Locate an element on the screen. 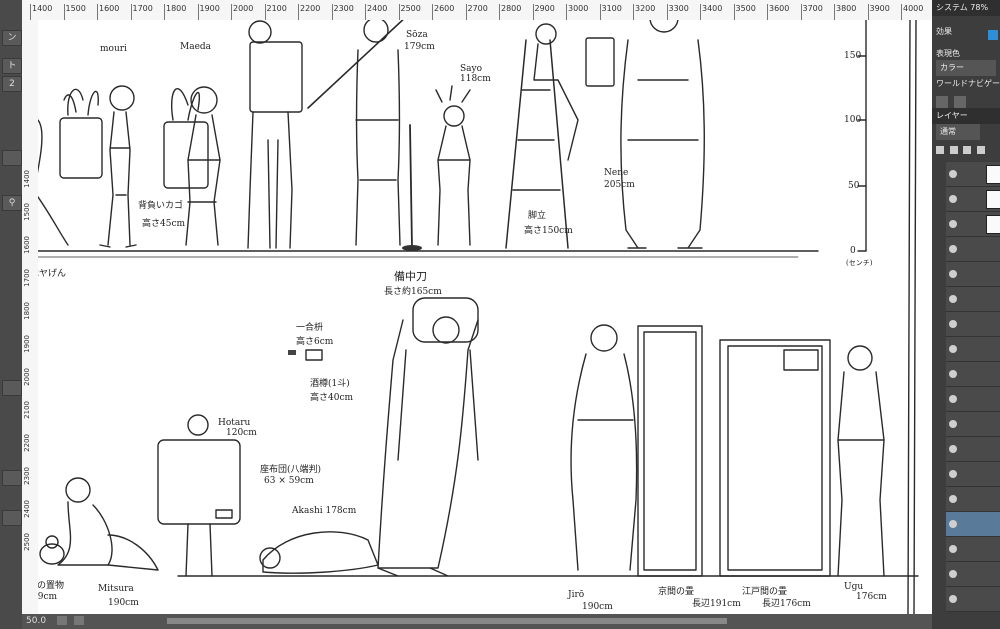 Image resolution: width=1000 pixels, height=629 pixels. label-bicchu-len: 長さ約165cm is located at coordinates (413, 292).